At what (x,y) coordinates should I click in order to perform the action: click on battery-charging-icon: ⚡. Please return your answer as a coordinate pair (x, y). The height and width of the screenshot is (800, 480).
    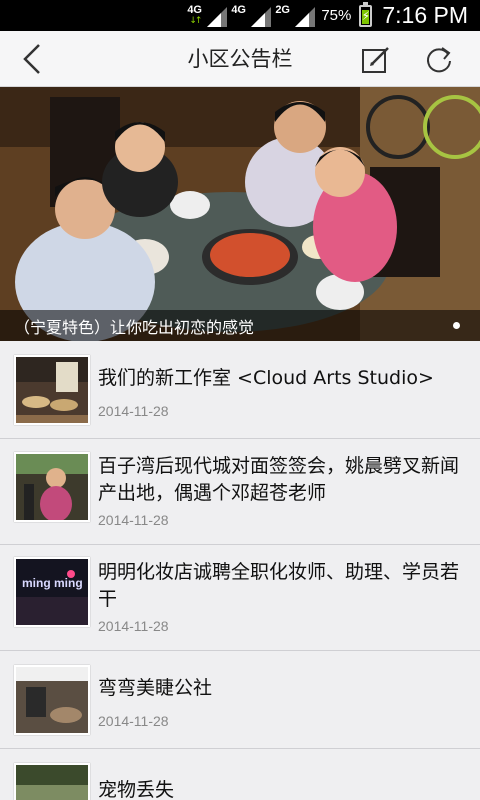
    Looking at the image, I should click on (366, 14).